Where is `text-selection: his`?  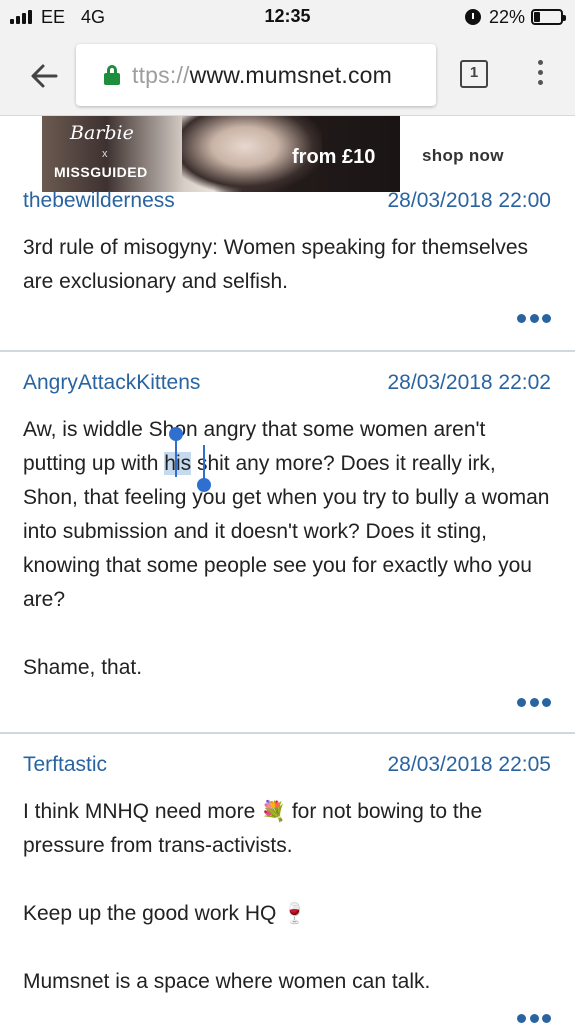
text-selection: his is located at coordinates (178, 463).